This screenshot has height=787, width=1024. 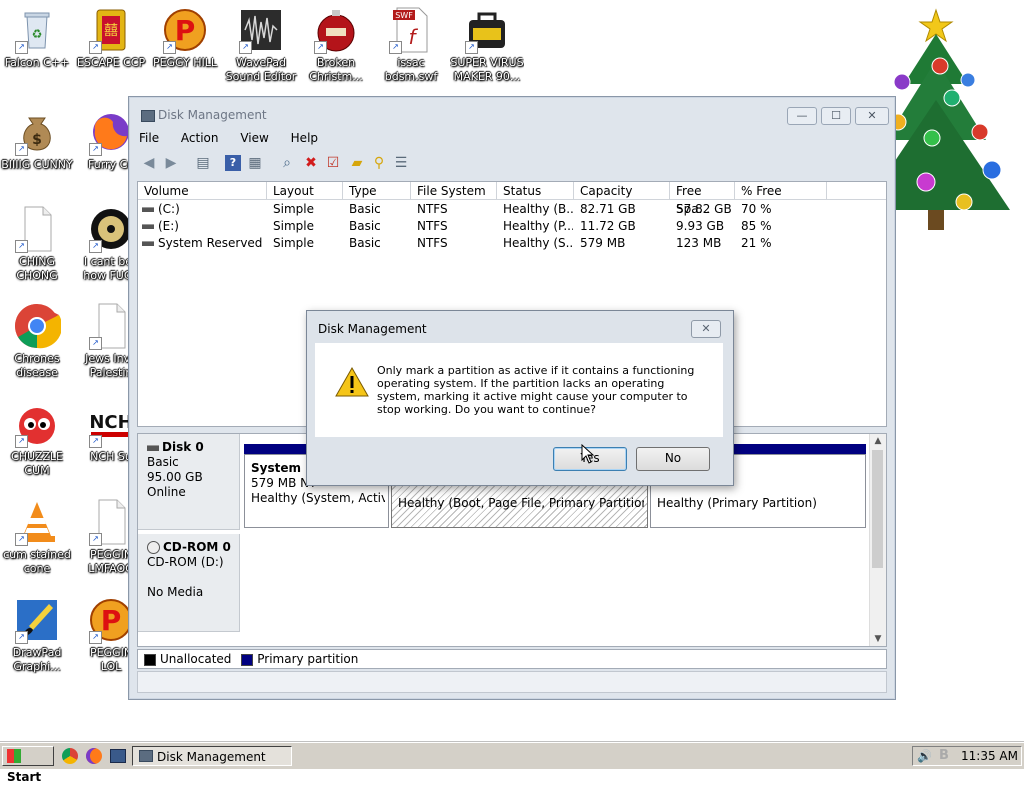 I want to click on vlc-cone-icon: ↗, so click(x=37, y=522).